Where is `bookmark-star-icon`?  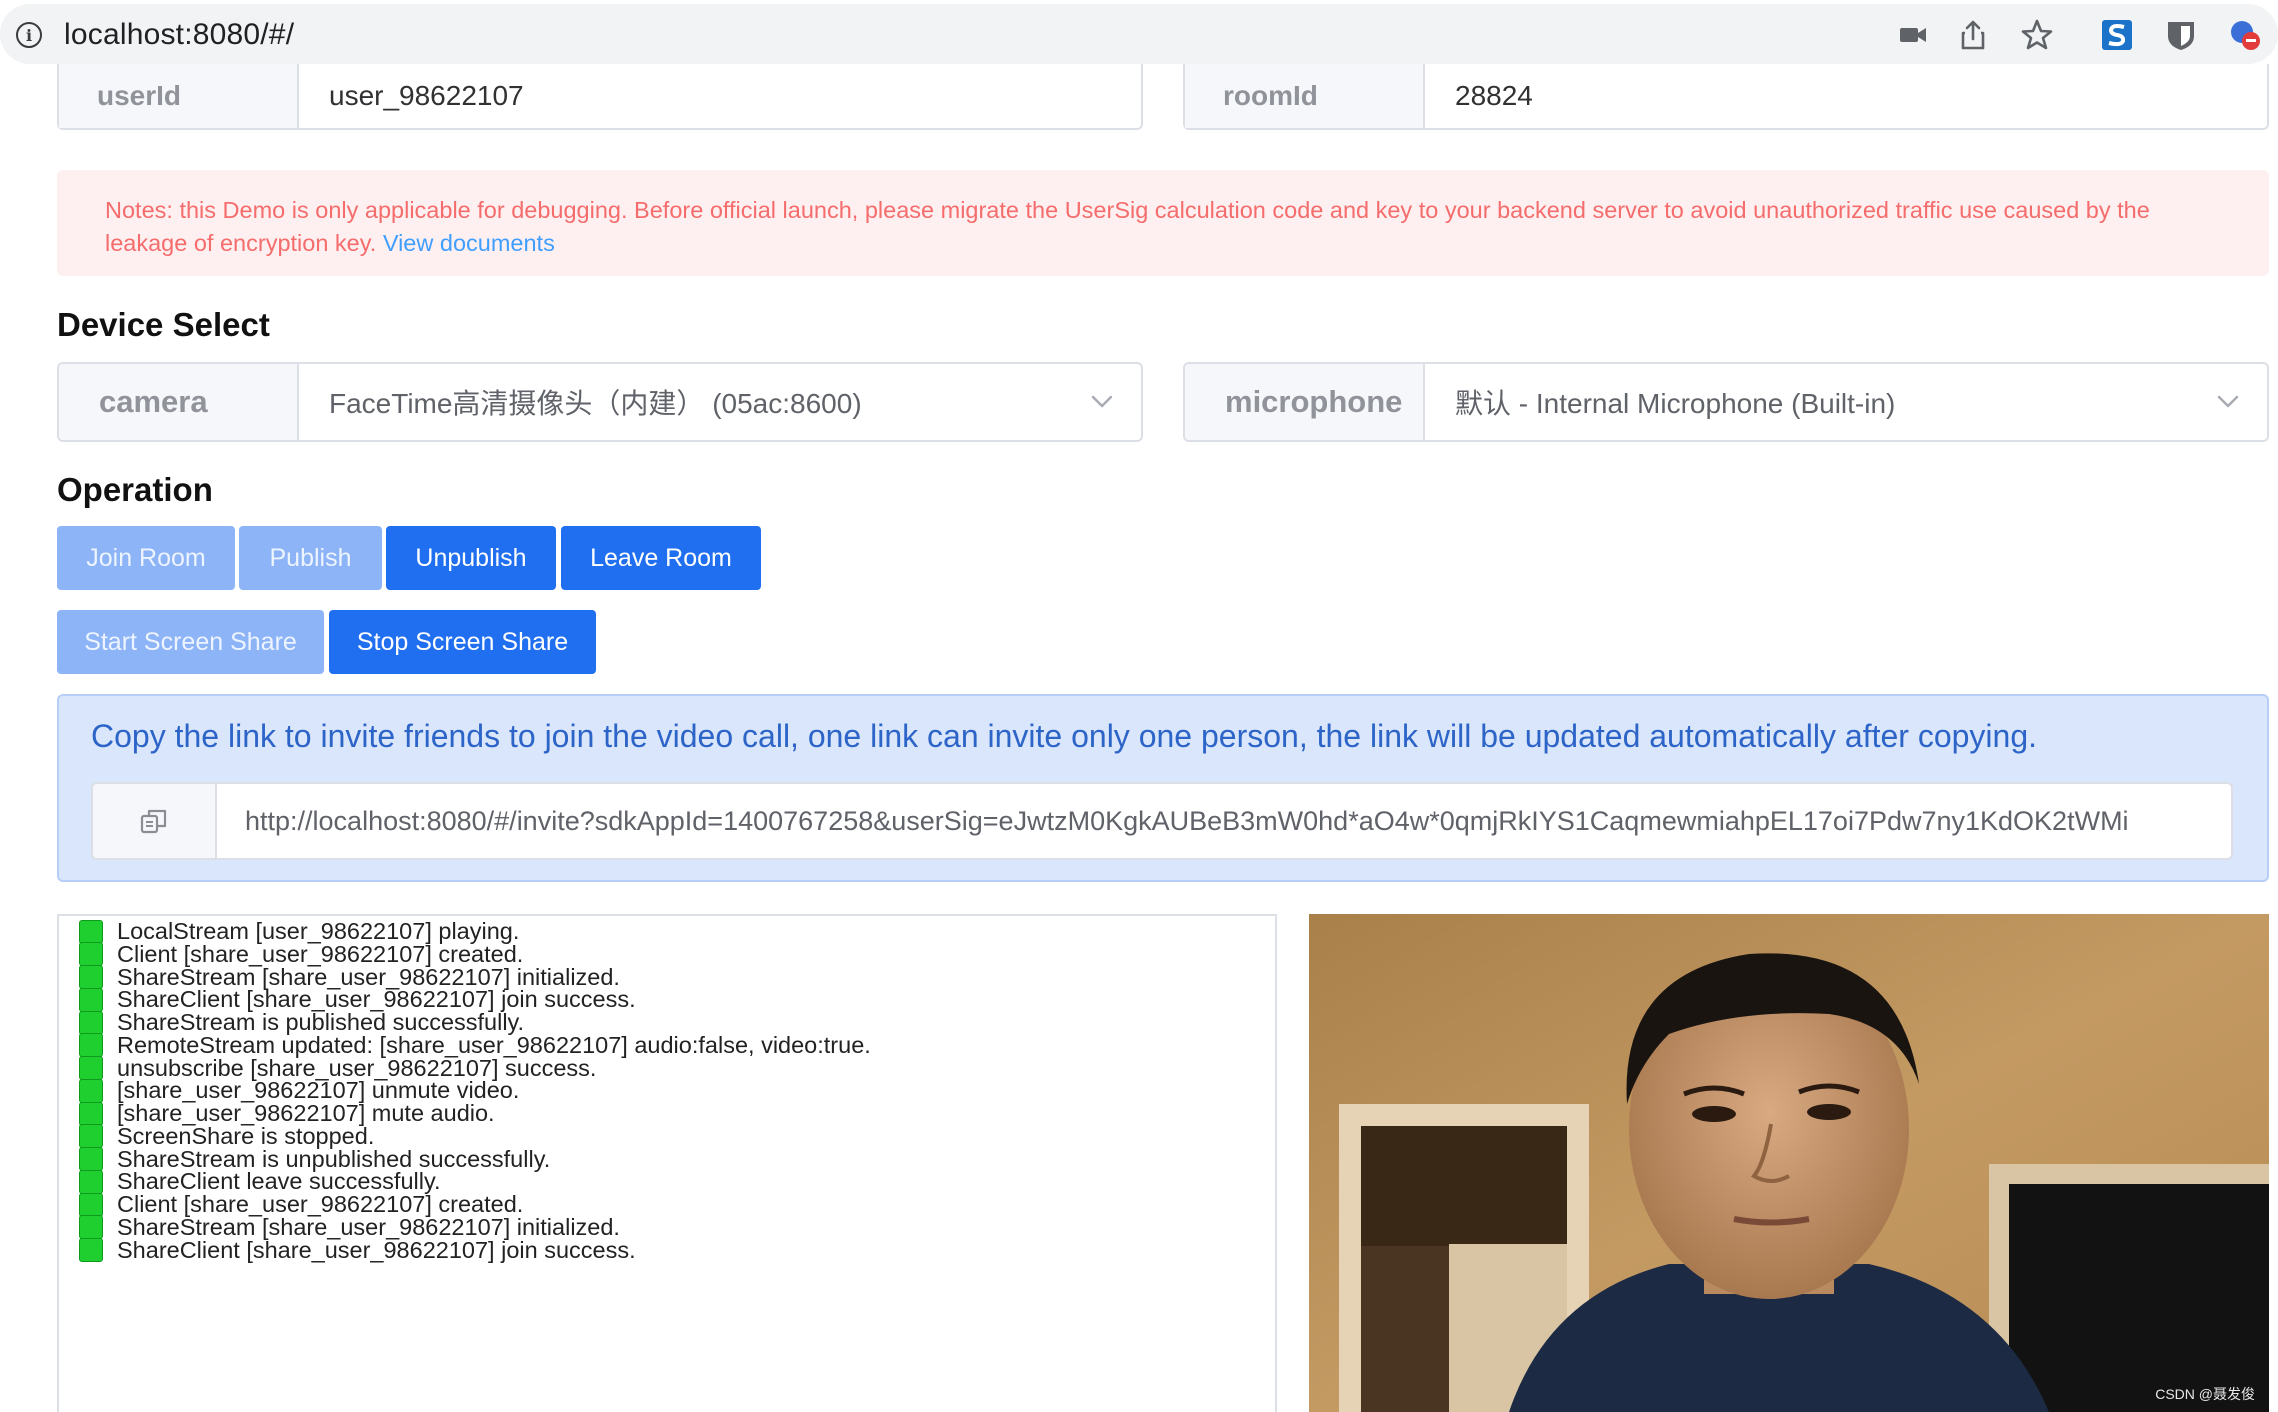
bookmark-star-icon is located at coordinates (2037, 35).